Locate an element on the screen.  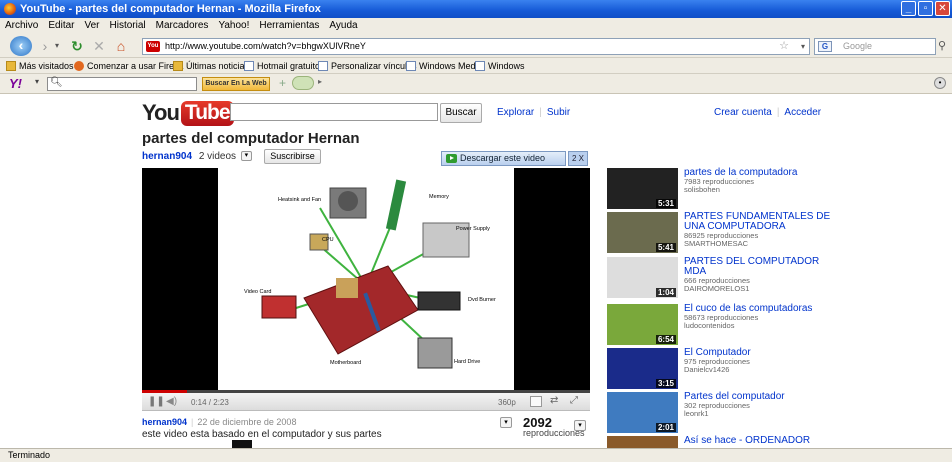
stats-dropdown-icon: ▾ is located at coordinates (580, 425).